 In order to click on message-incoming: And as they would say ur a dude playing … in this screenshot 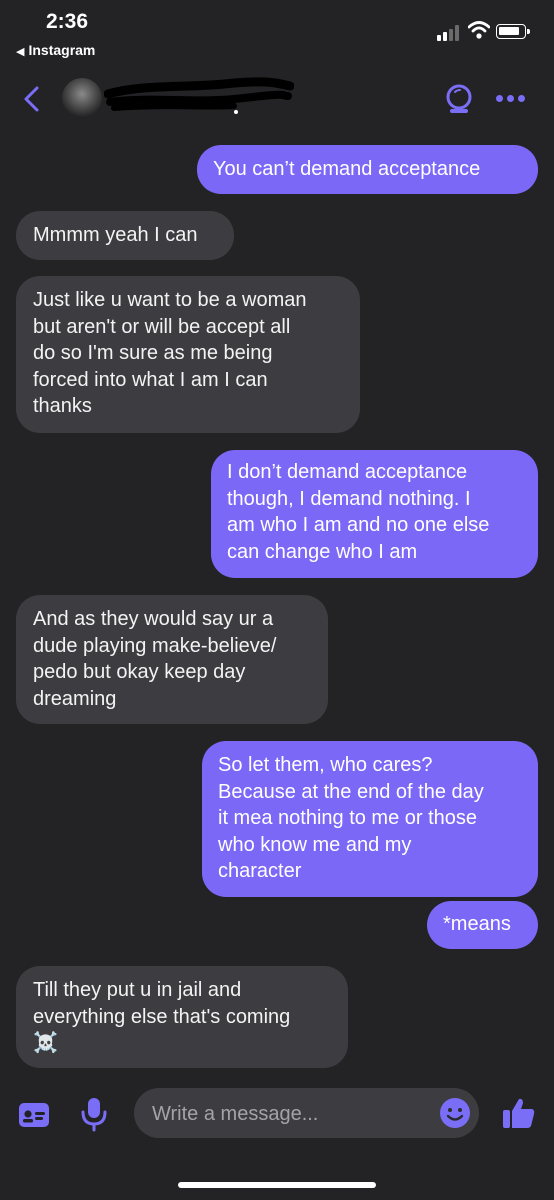, I will do `click(172, 659)`.